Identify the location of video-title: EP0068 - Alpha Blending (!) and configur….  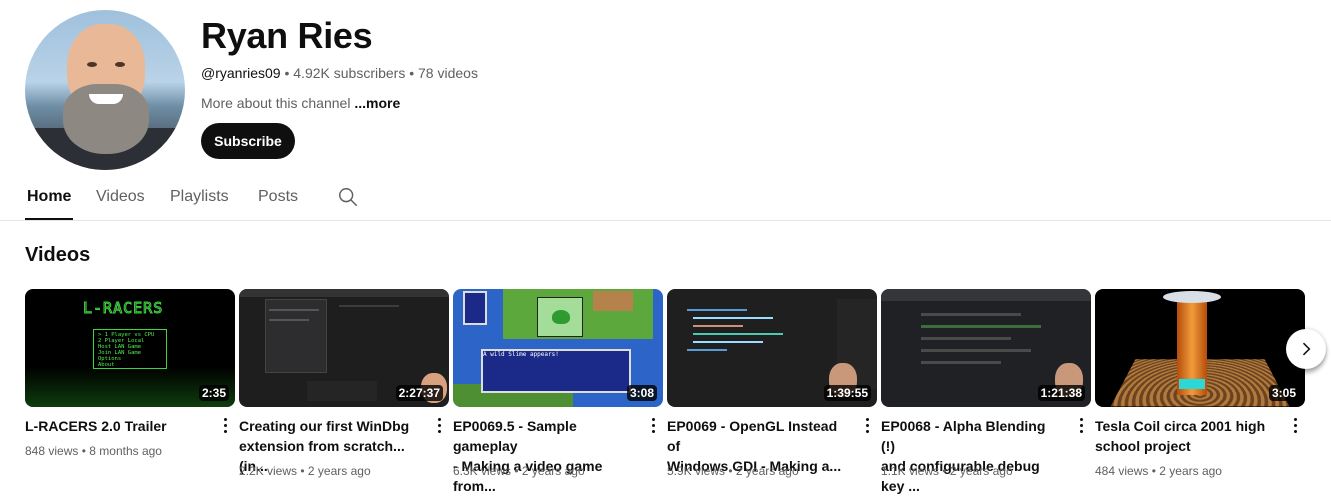
(971, 456).